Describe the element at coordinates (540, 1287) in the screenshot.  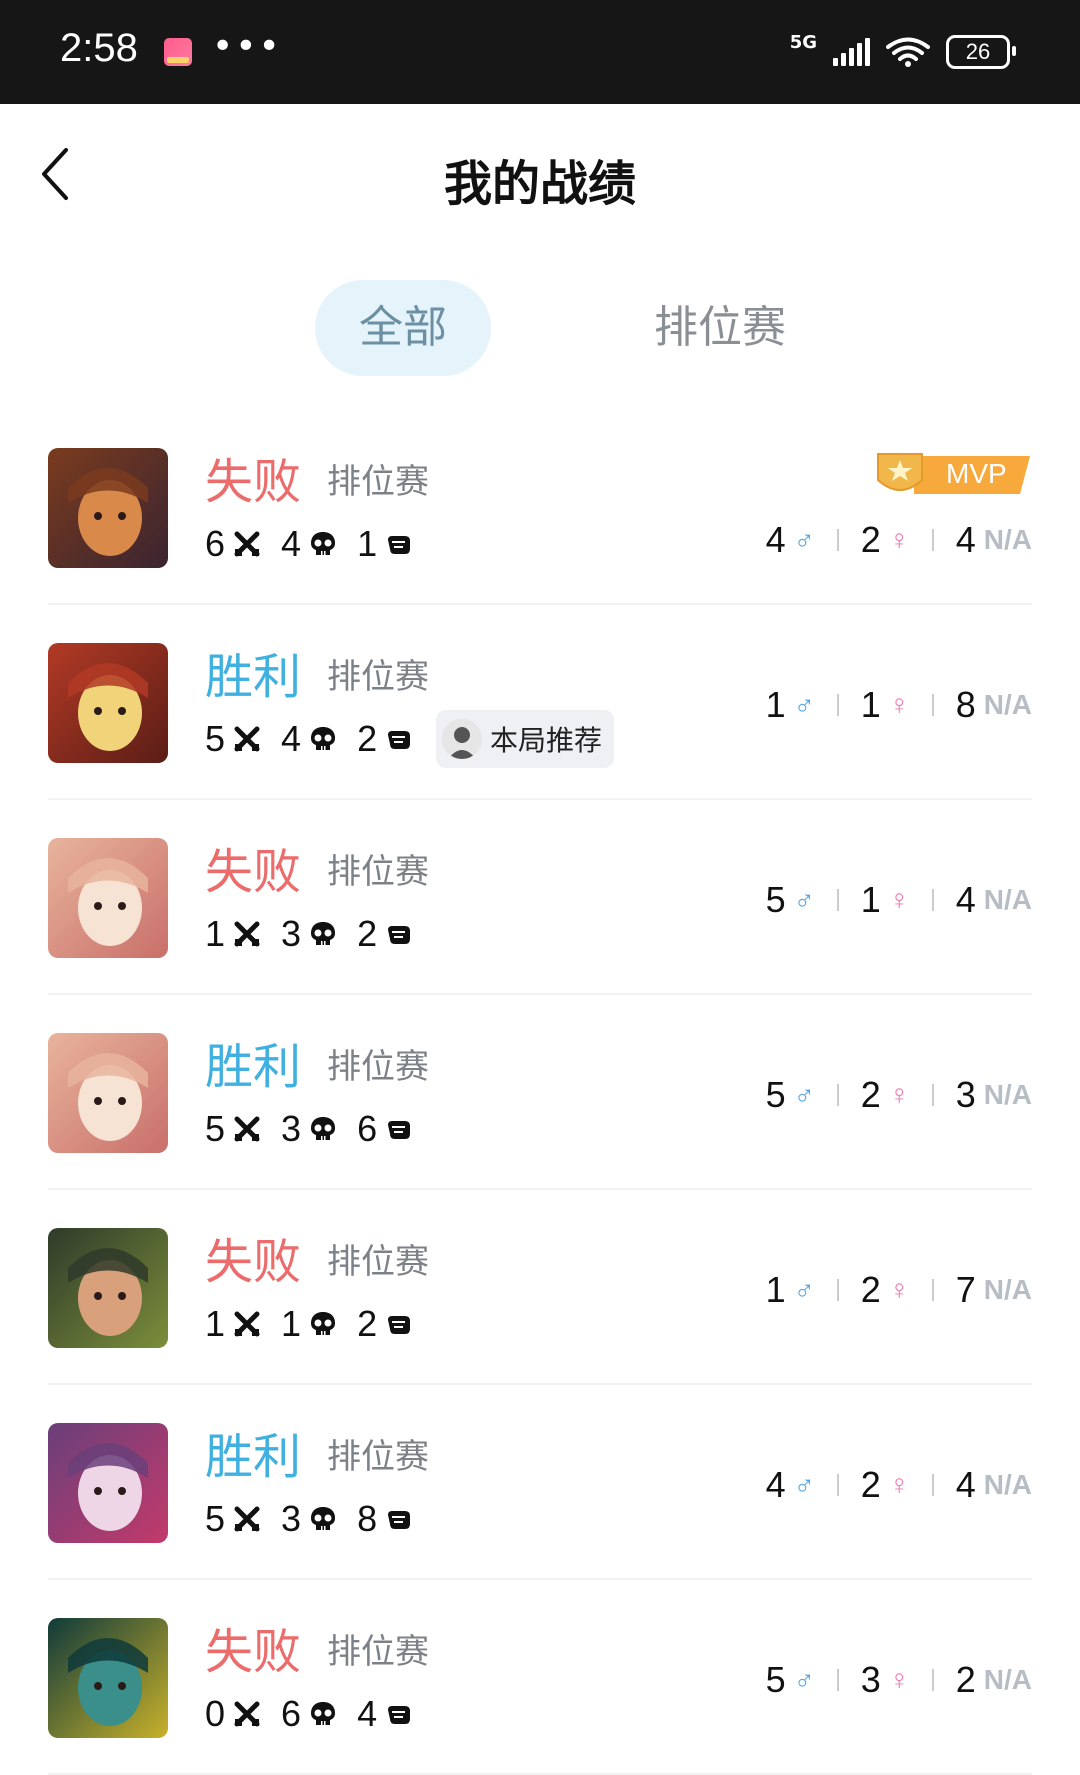
I see `match-row: 失败 排位赛 1 1 2 1 ♂ 2 ♀ 7 N/A` at that location.